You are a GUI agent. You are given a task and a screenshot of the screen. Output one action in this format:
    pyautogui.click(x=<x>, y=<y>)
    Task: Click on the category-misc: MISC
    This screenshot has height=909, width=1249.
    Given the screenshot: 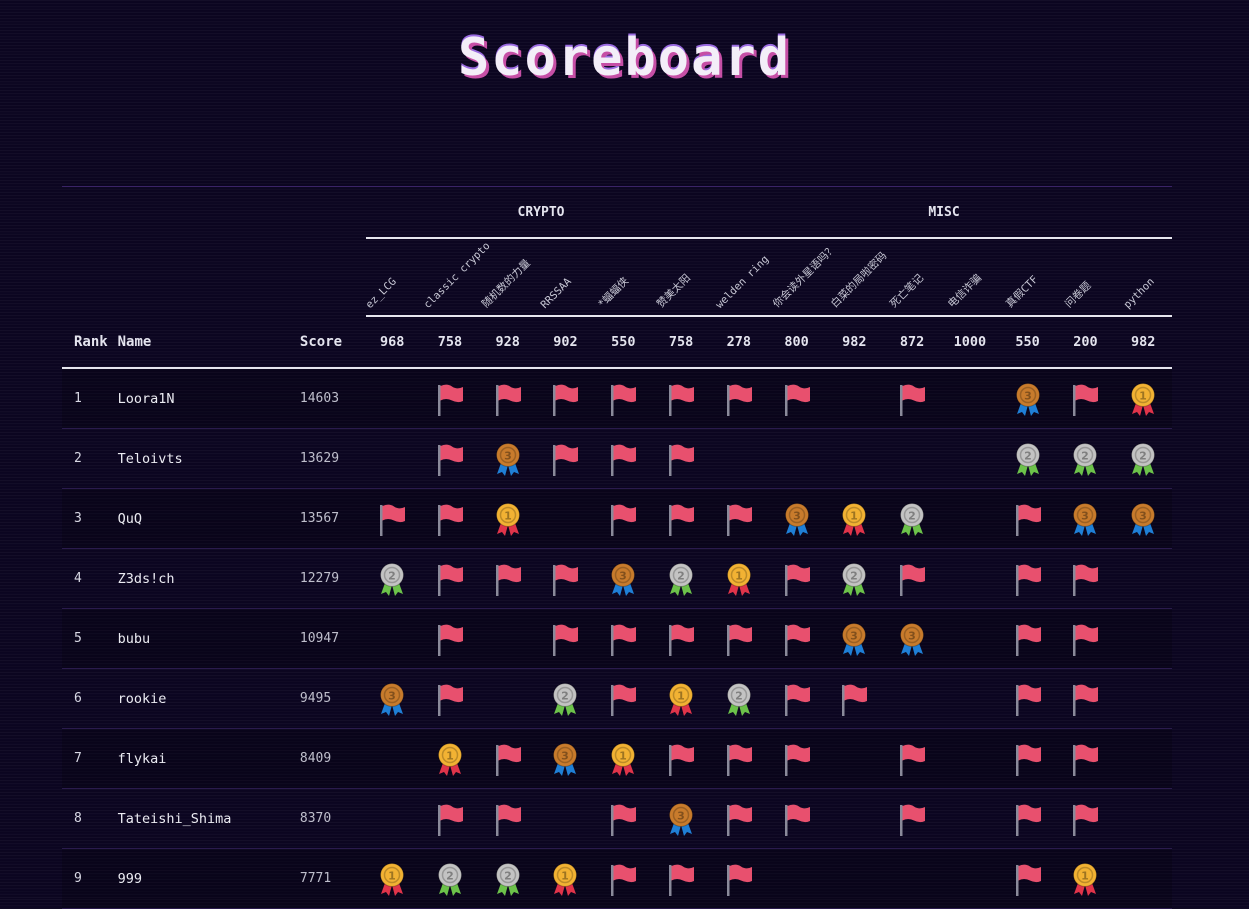 What is the action you would take?
    pyautogui.click(x=944, y=213)
    